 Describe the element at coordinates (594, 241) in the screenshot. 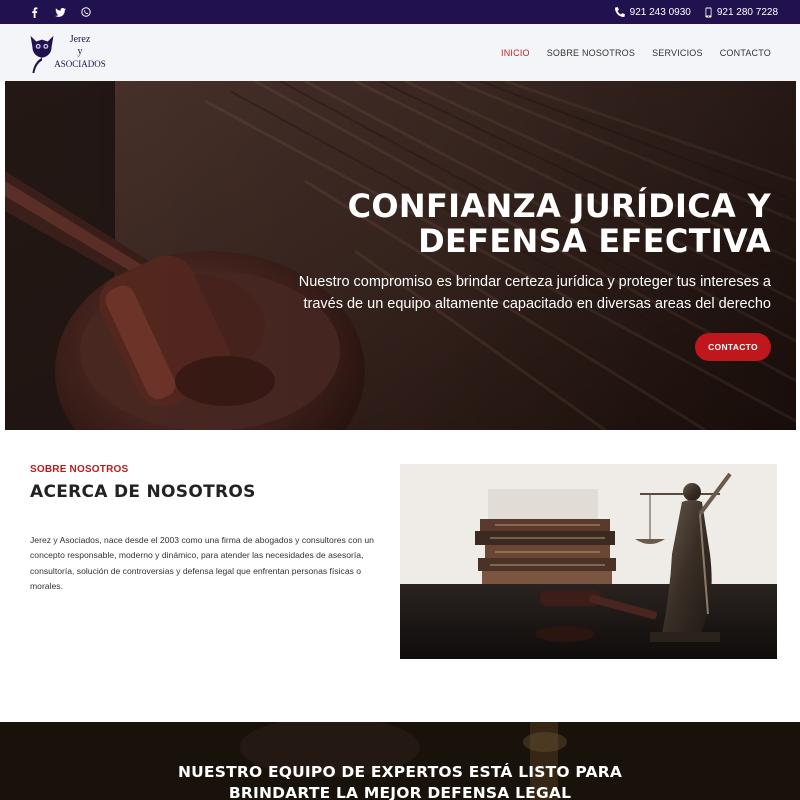

I see `hero-title-line2: DEFENSA EFECTIVA` at that location.